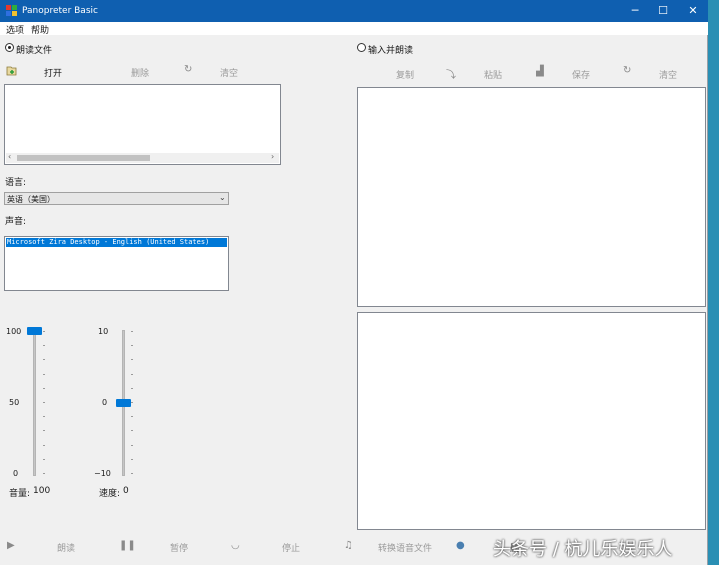 This screenshot has height=565, width=719. I want to click on chevron-down-icon: ⌄, so click(222, 197).